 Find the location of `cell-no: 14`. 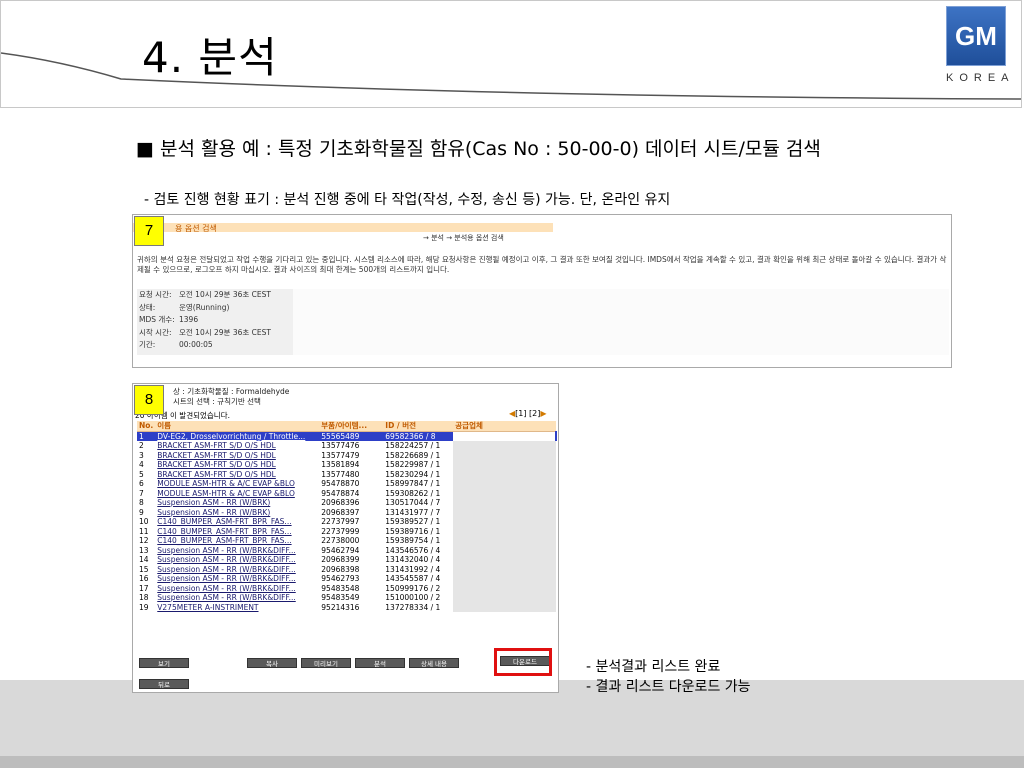

cell-no: 14 is located at coordinates (144, 559).